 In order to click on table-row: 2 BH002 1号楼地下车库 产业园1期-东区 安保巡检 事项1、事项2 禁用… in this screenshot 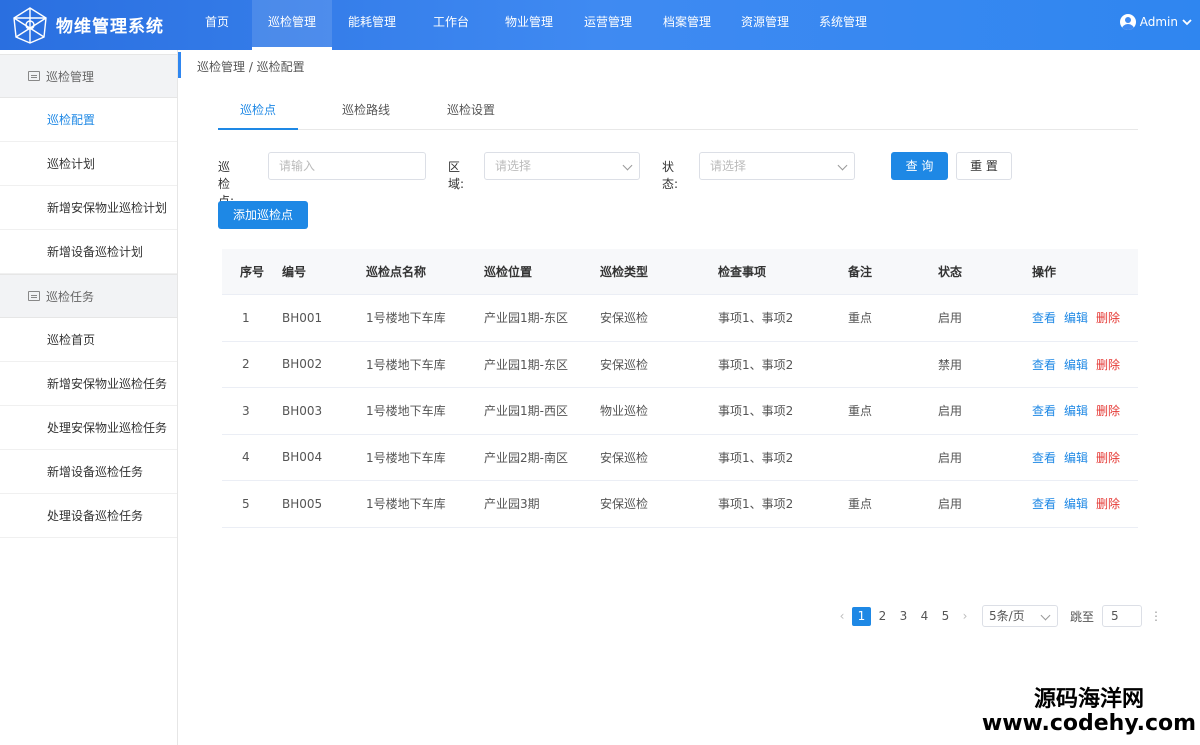, I will do `click(680, 365)`.